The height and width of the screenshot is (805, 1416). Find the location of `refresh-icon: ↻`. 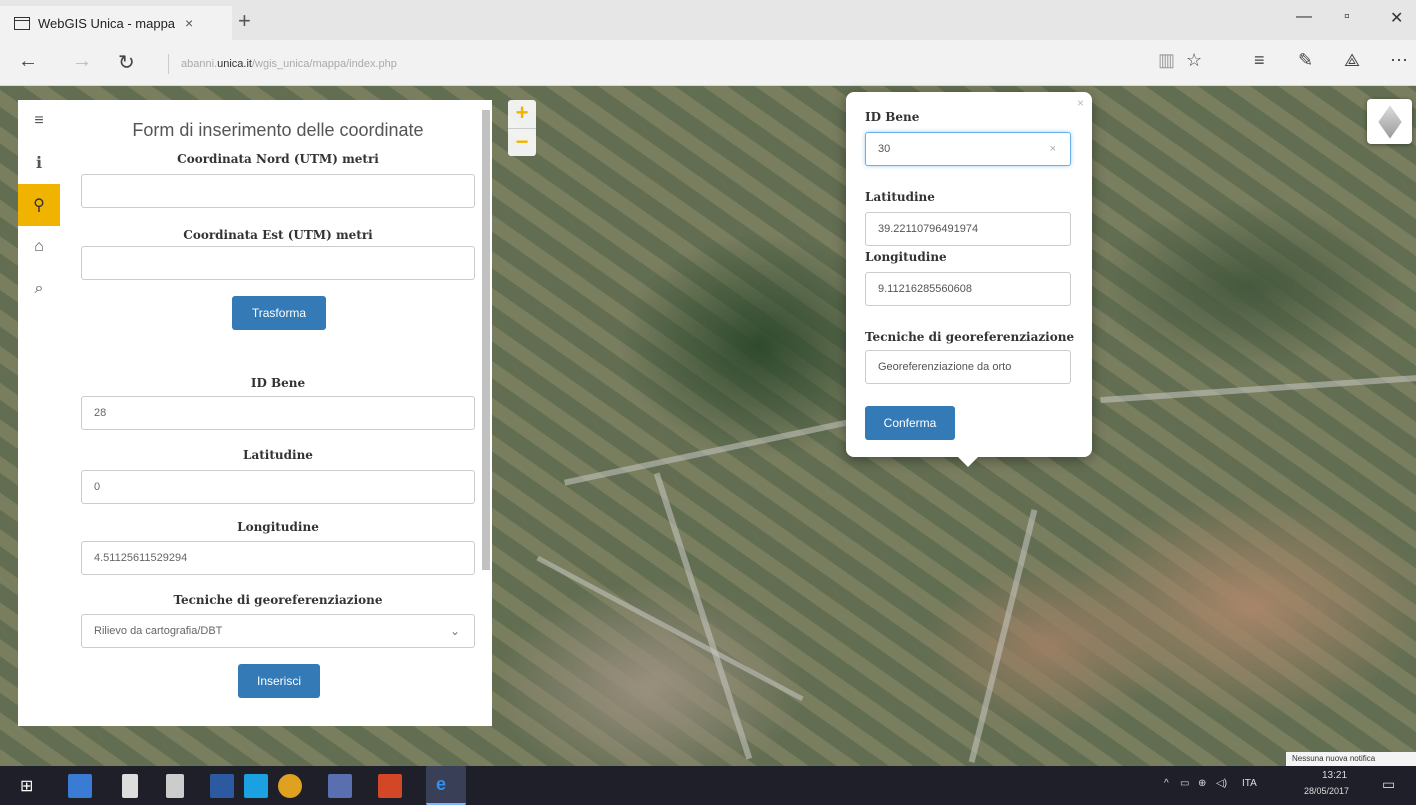

refresh-icon: ↻ is located at coordinates (126, 62).